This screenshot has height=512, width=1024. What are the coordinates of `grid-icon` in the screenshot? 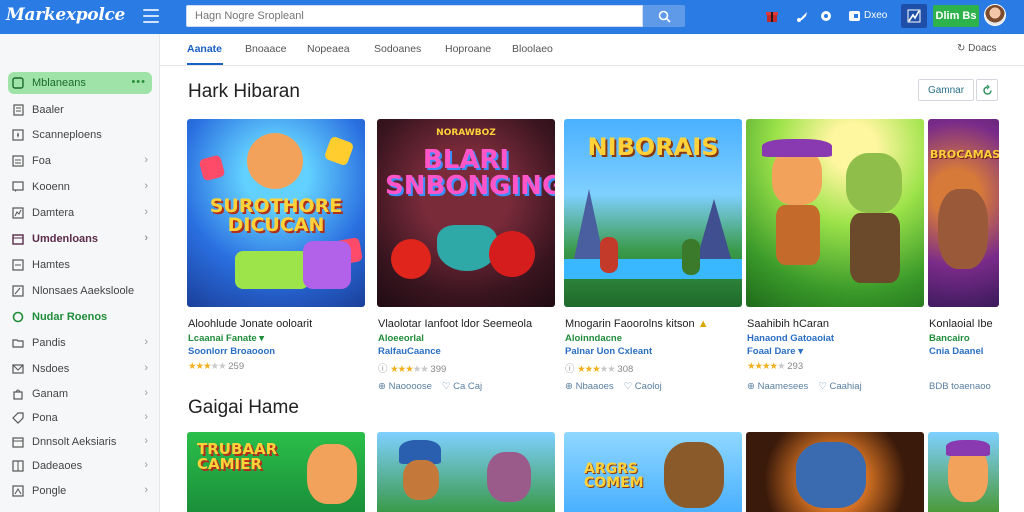 It's located at (18, 466).